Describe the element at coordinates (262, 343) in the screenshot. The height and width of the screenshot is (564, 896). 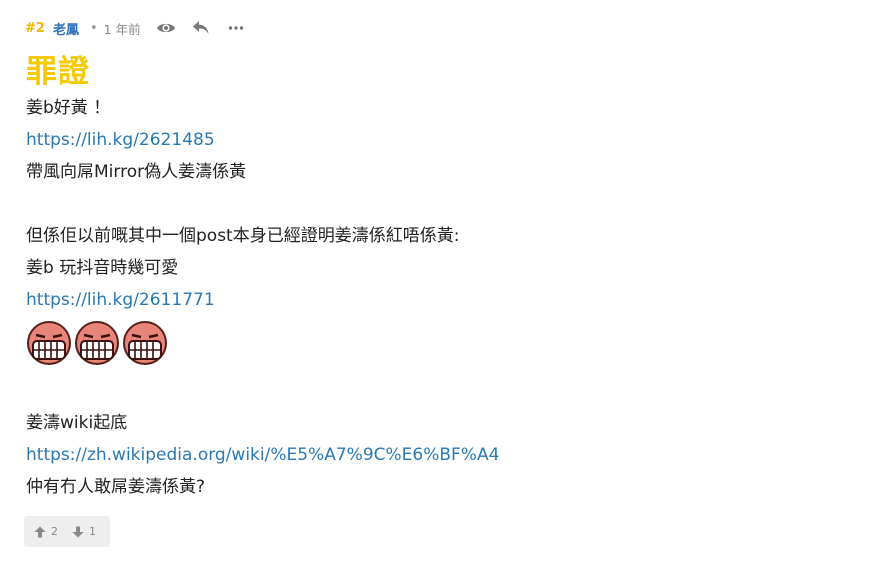
I see `emoji-row` at that location.